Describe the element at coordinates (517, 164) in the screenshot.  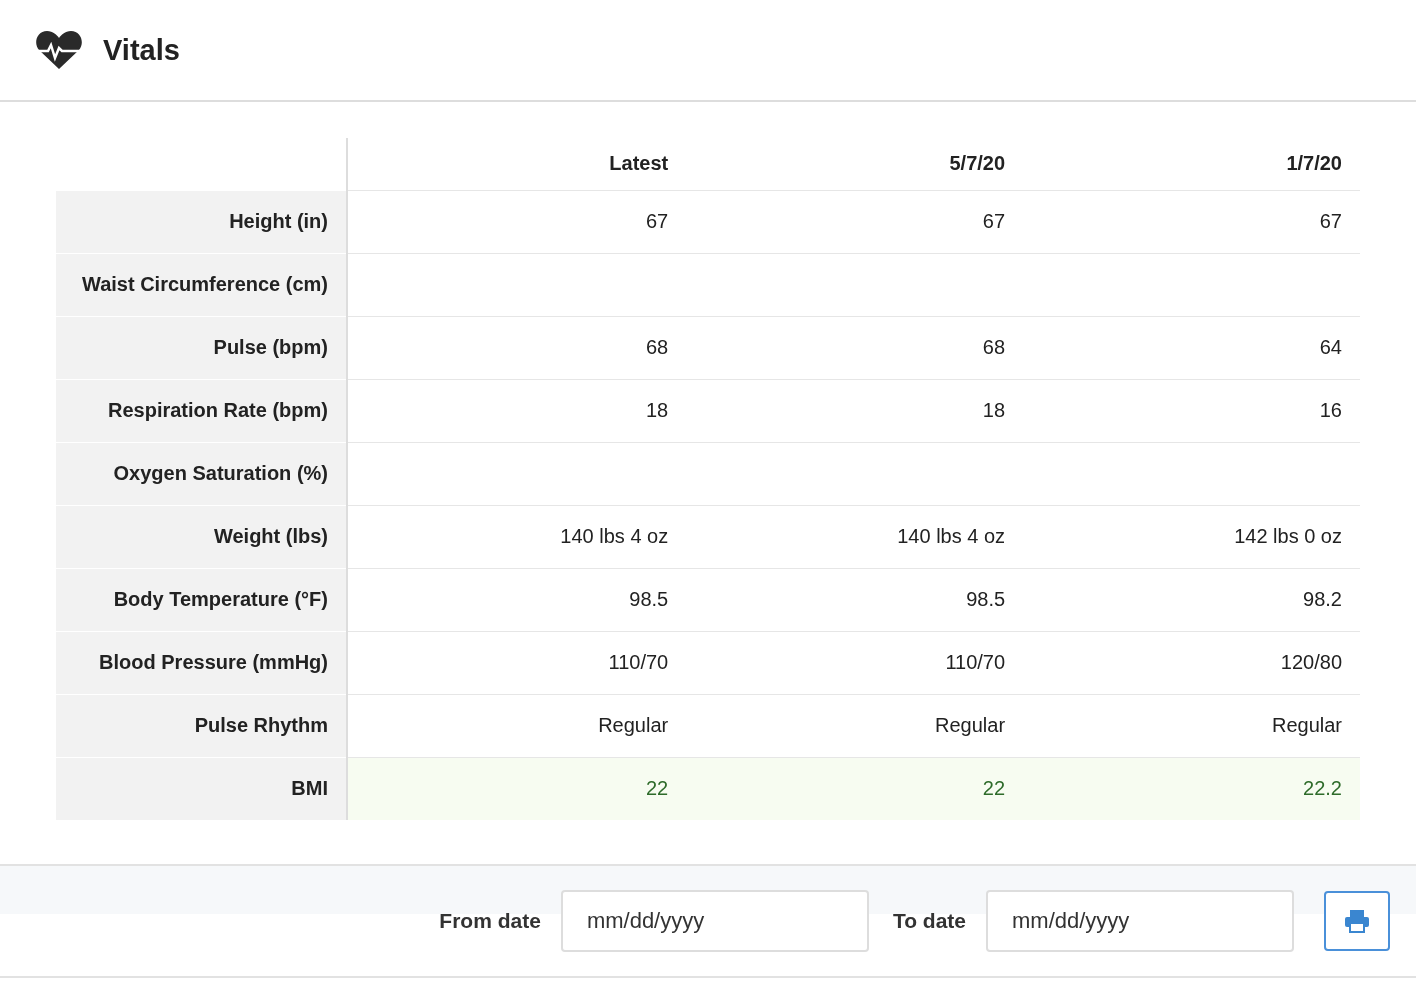
I see `column-header: Latest` at that location.